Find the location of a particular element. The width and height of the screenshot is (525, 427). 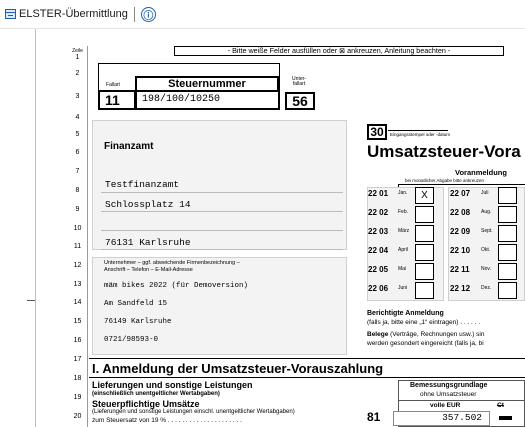

month-name: Mai is located at coordinates (402, 269).